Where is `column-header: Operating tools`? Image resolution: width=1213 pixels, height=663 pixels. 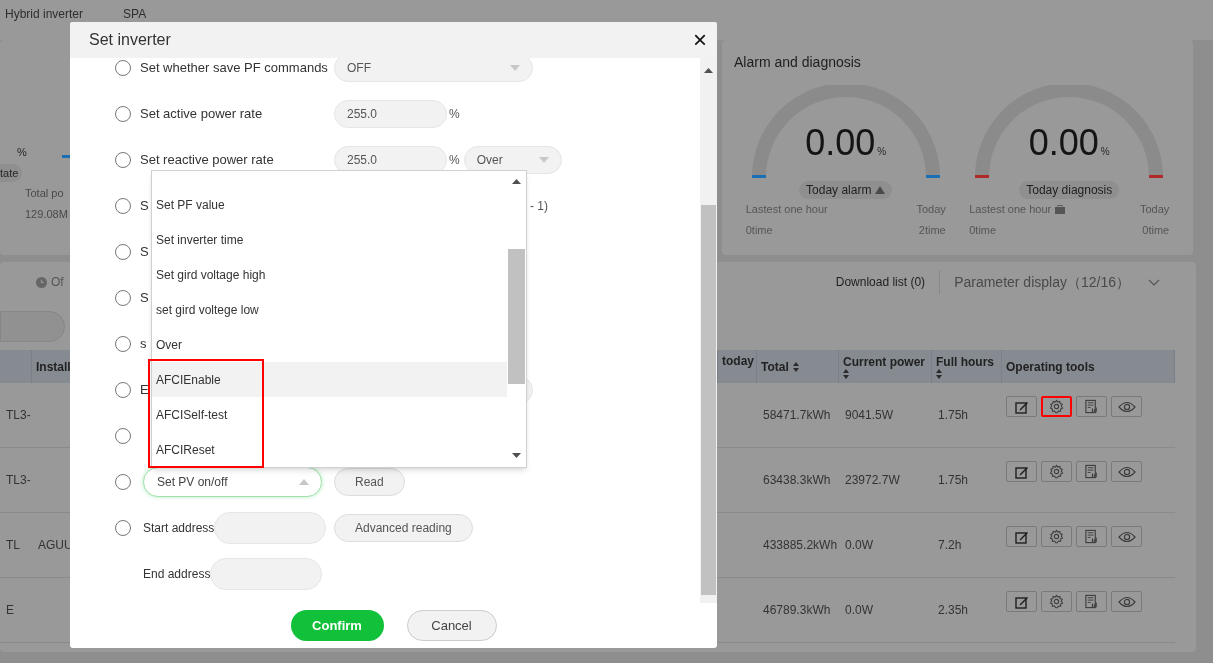 column-header: Operating tools is located at coordinates (1088, 366).